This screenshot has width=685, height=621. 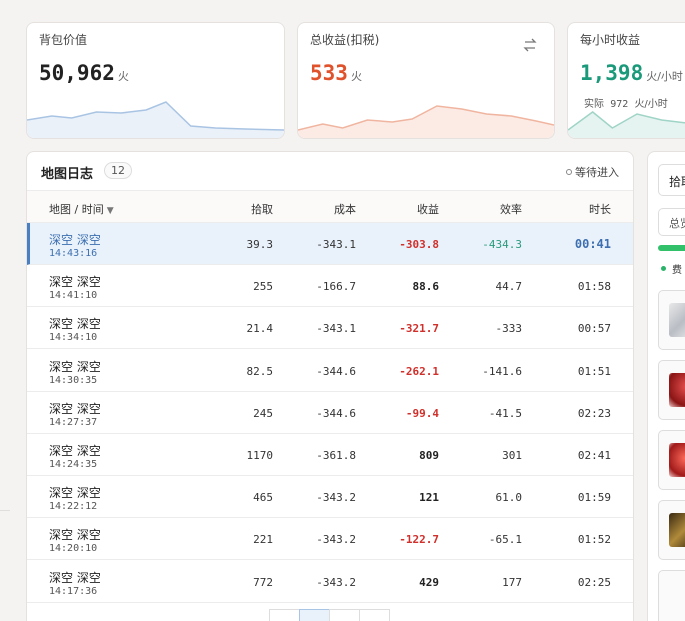 I want to click on row-profit: 88.6, so click(x=426, y=287).